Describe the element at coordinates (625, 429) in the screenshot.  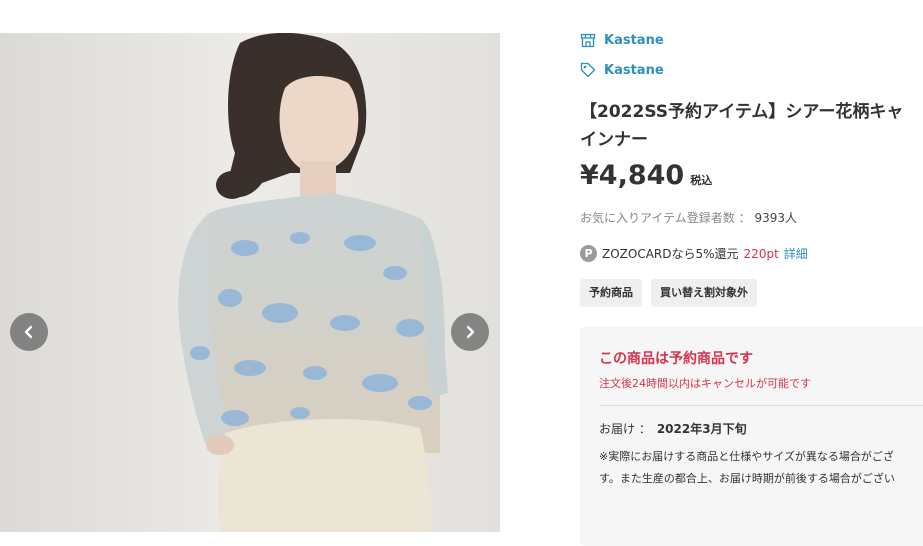
I see `delivery-label: お届け ：` at that location.